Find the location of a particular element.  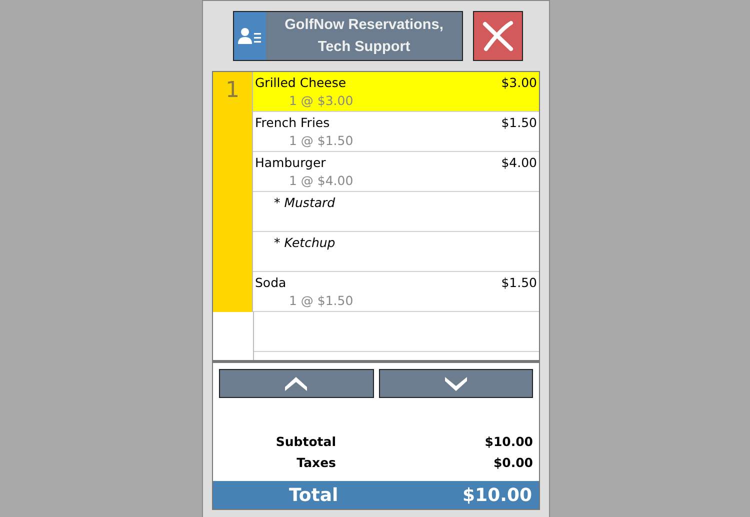

close-icon is located at coordinates (498, 36).